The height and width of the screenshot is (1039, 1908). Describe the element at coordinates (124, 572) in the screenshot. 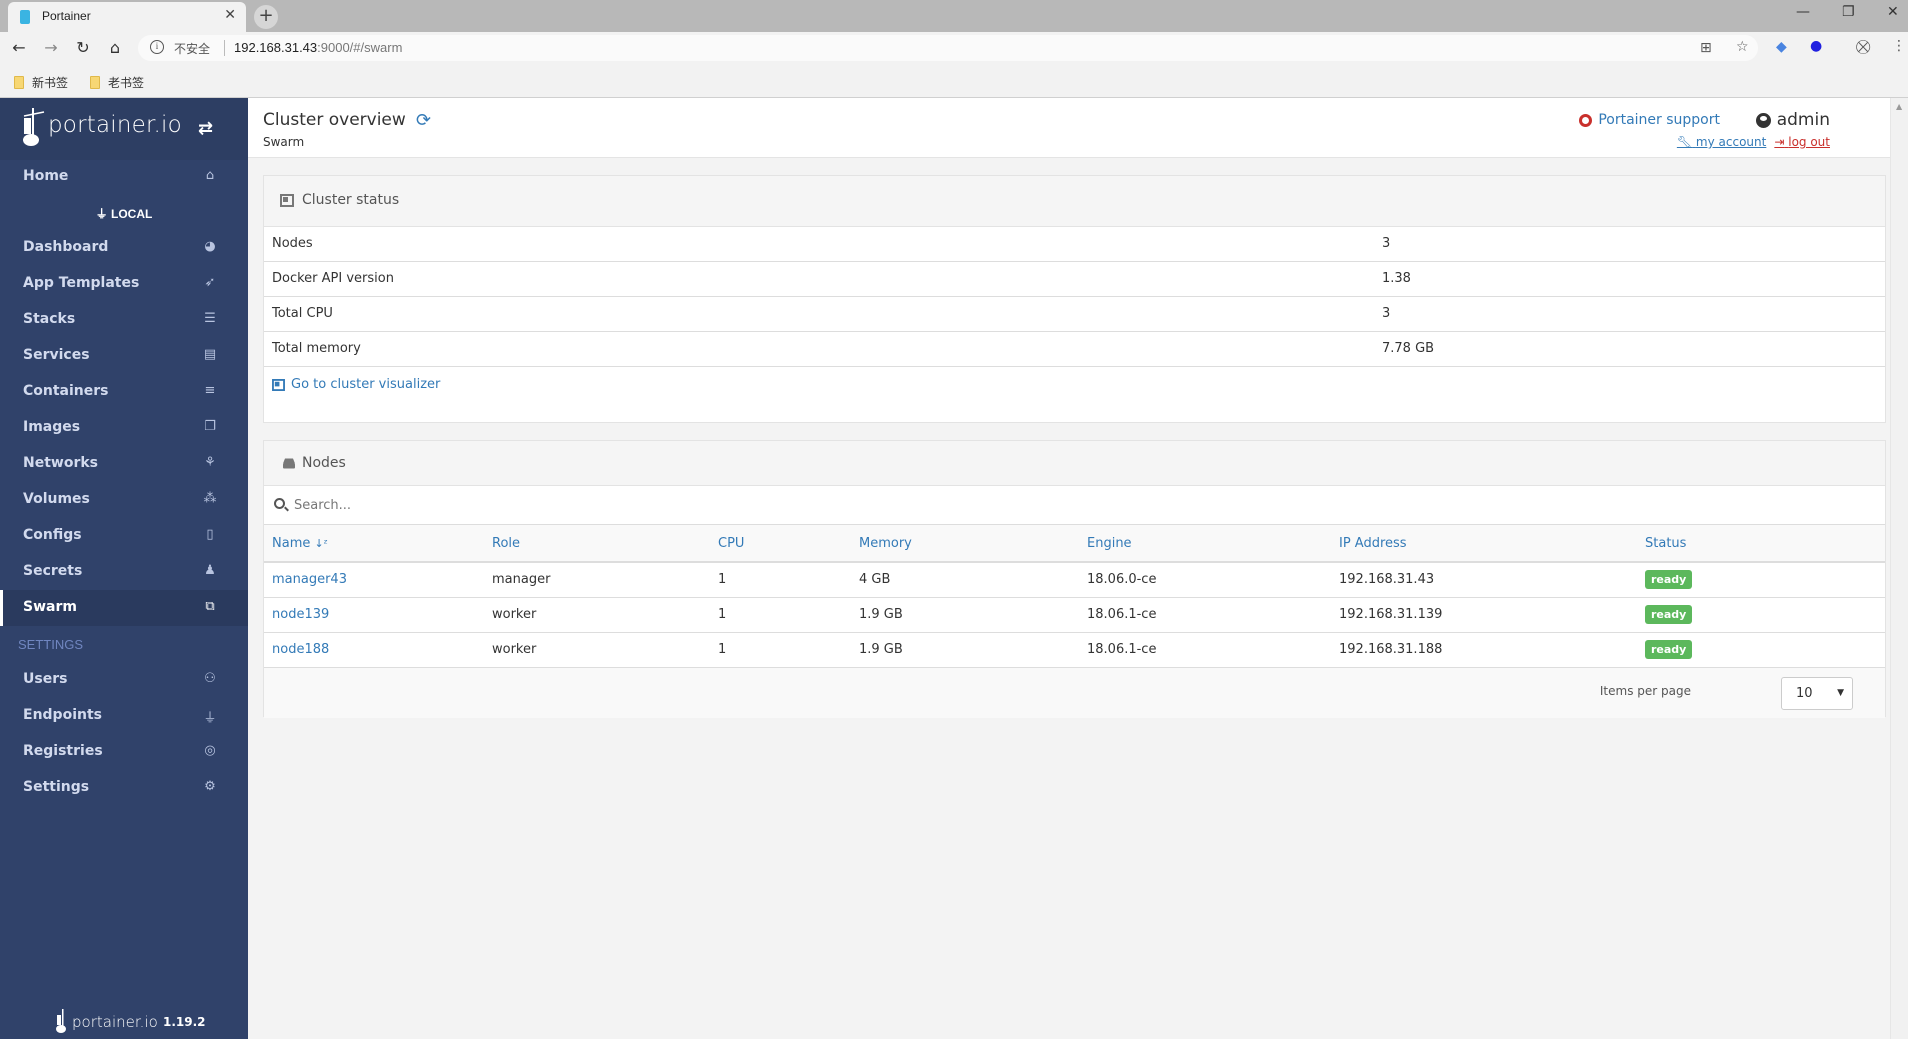

I see `sidebar-item-secrets: Secrets ♟` at that location.